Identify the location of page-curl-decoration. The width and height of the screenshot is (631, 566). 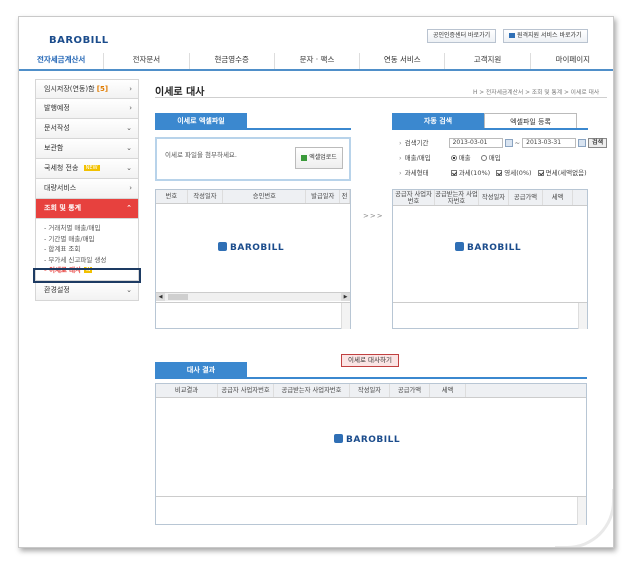
(584, 518).